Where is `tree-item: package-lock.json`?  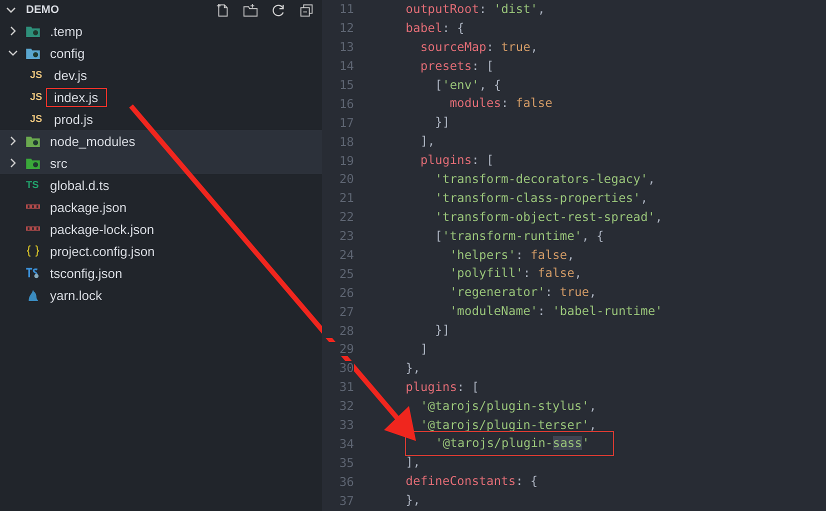 tree-item: package-lock.json is located at coordinates (161, 229).